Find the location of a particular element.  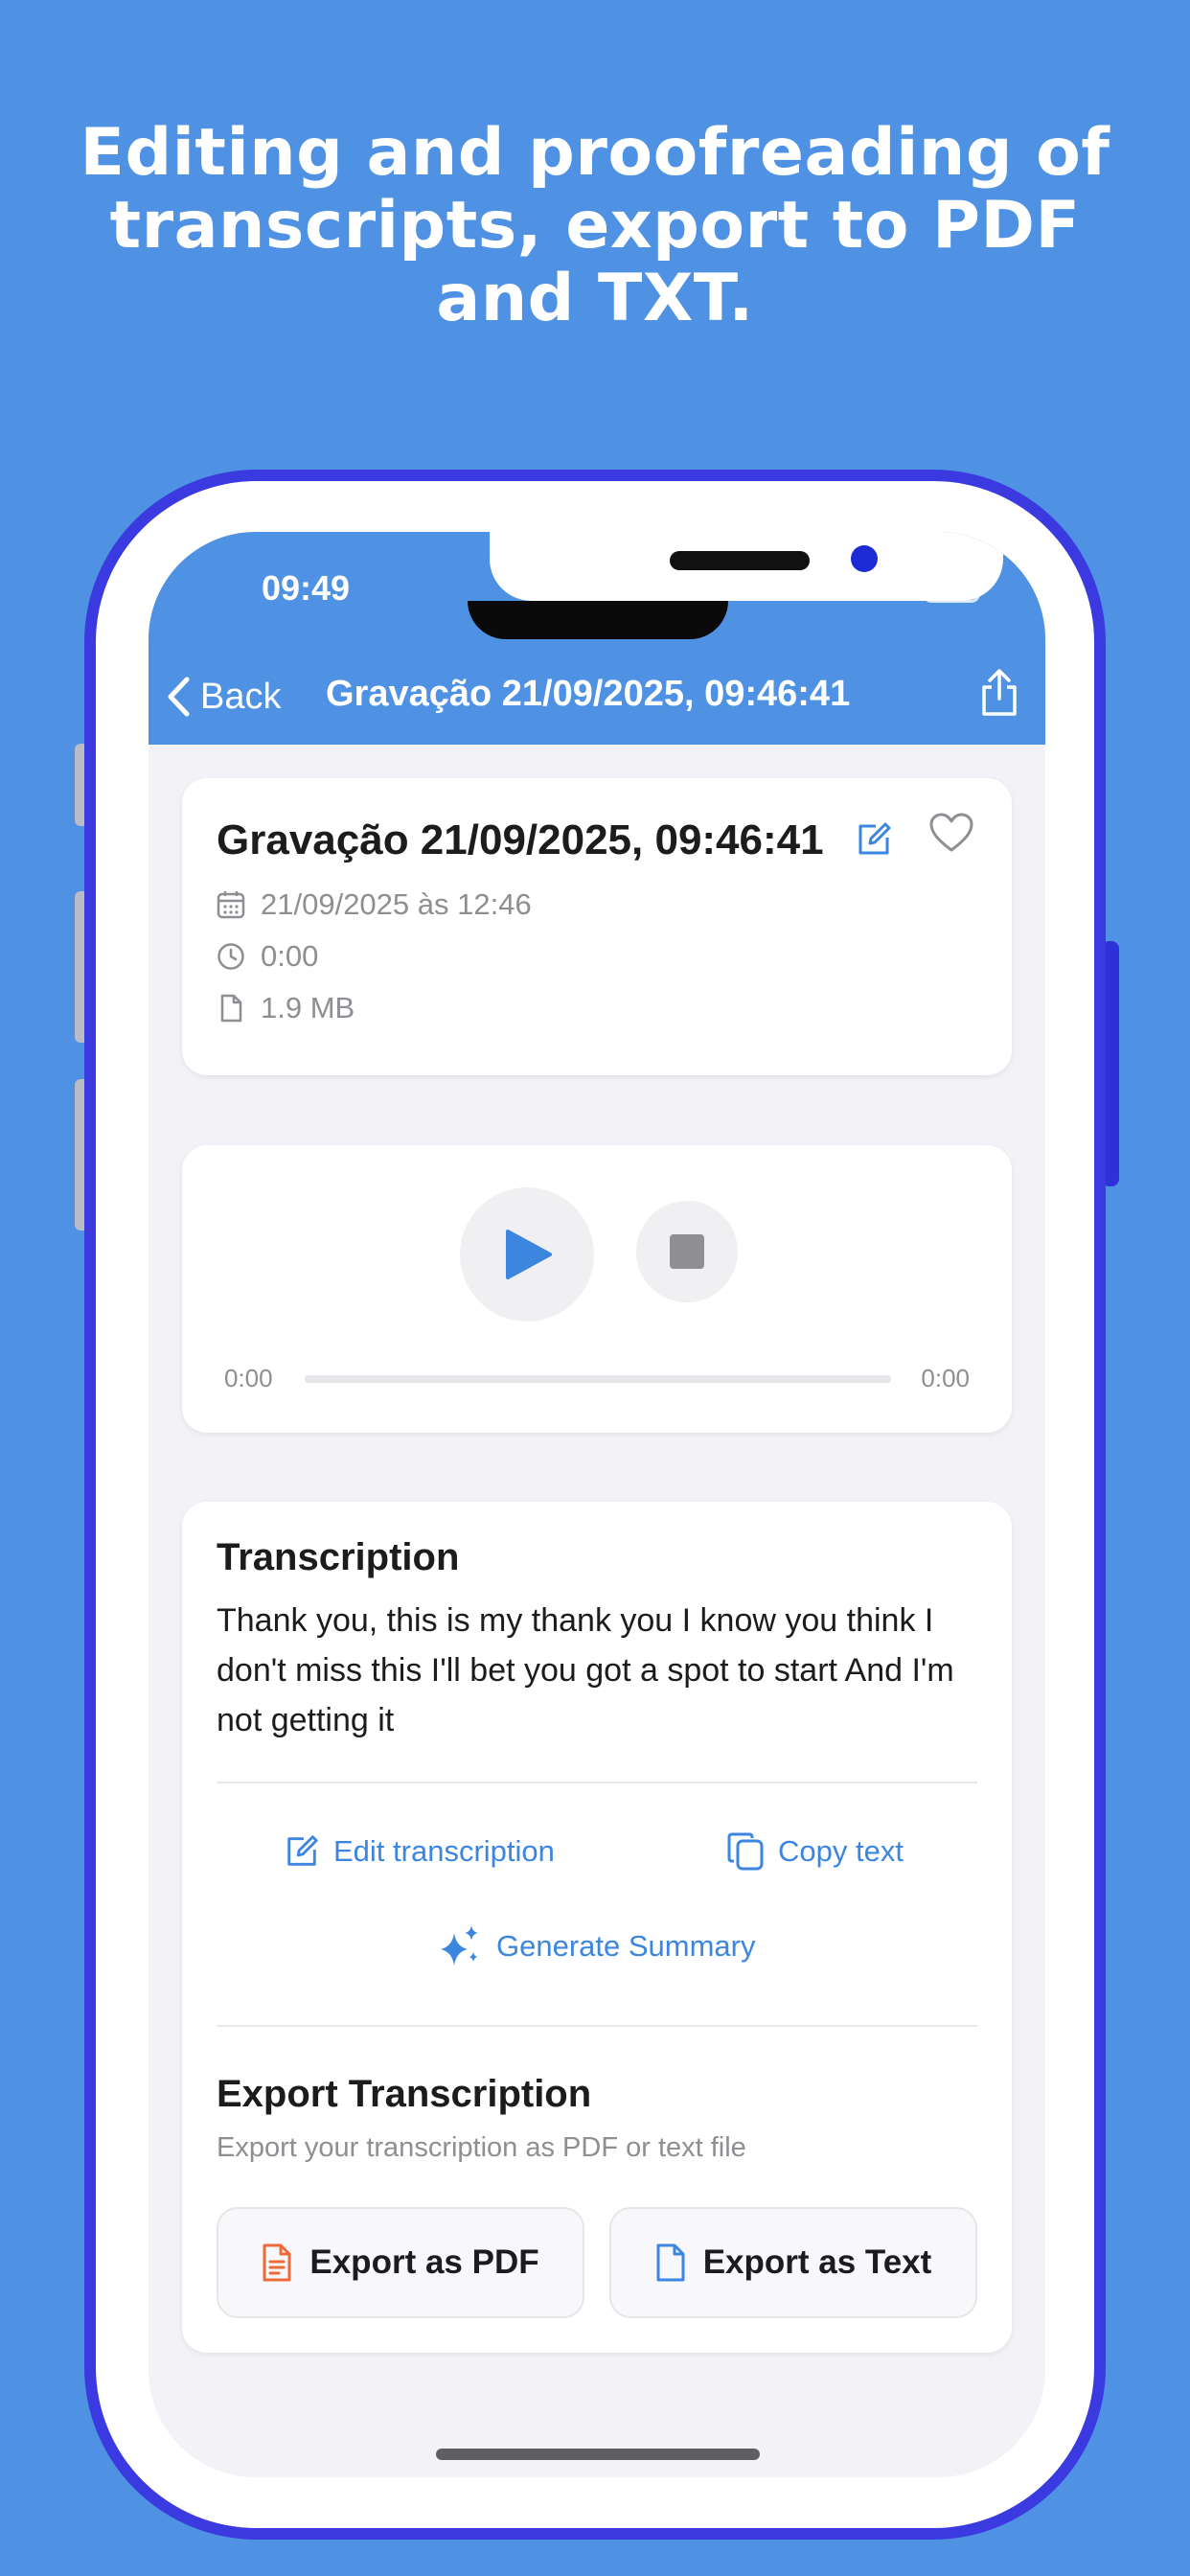

generate-summary-label: Generate Summary is located at coordinates (626, 1946).